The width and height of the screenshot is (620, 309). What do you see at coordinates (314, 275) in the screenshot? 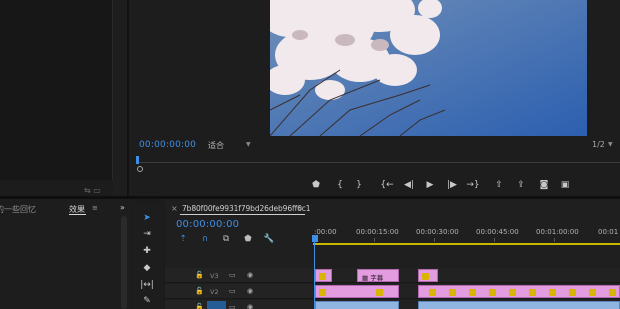
I see `playhead-line` at bounding box center [314, 275].